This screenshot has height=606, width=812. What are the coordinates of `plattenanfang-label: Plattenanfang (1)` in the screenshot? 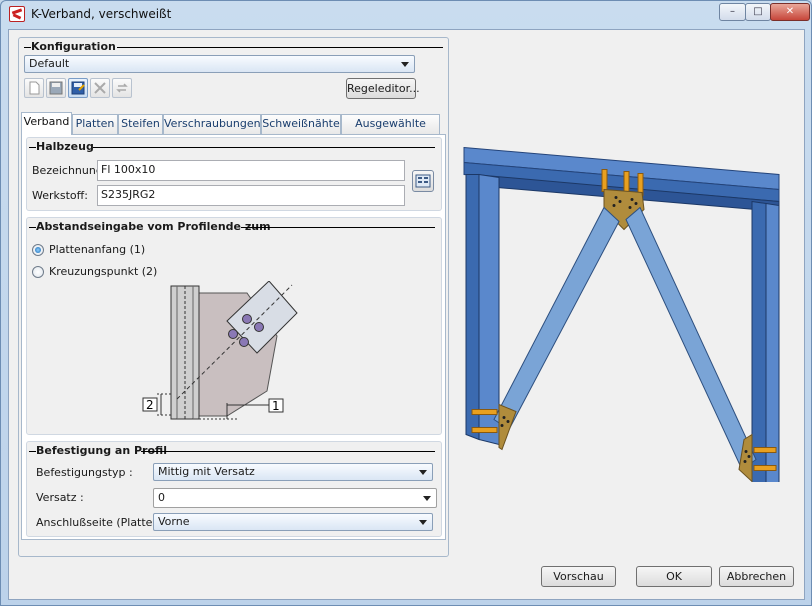 It's located at (97, 249).